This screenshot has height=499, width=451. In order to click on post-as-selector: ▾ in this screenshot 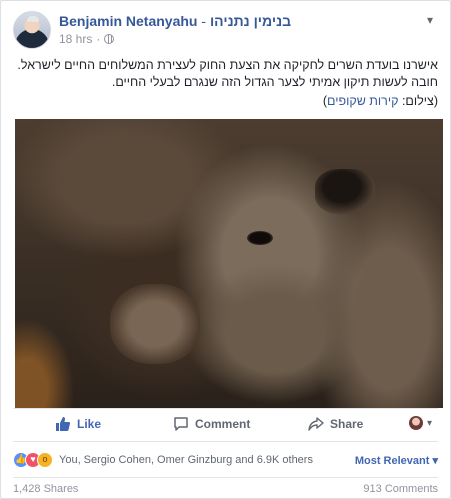, I will do `click(420, 423)`.